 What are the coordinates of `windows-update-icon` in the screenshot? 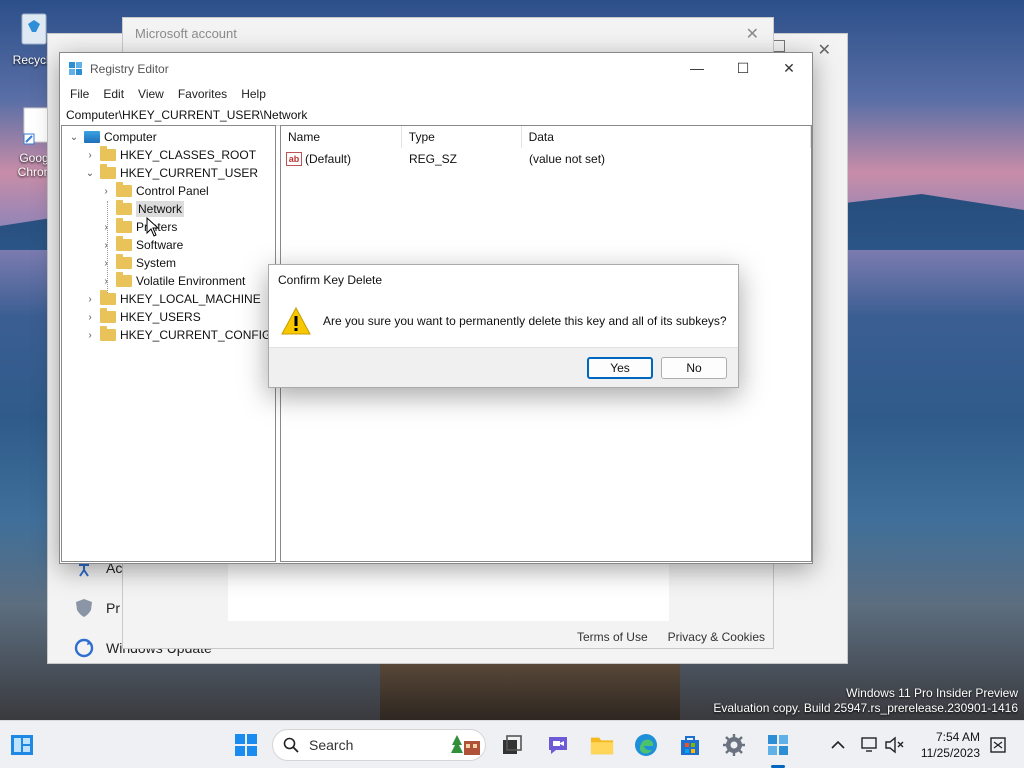 It's located at (84, 648).